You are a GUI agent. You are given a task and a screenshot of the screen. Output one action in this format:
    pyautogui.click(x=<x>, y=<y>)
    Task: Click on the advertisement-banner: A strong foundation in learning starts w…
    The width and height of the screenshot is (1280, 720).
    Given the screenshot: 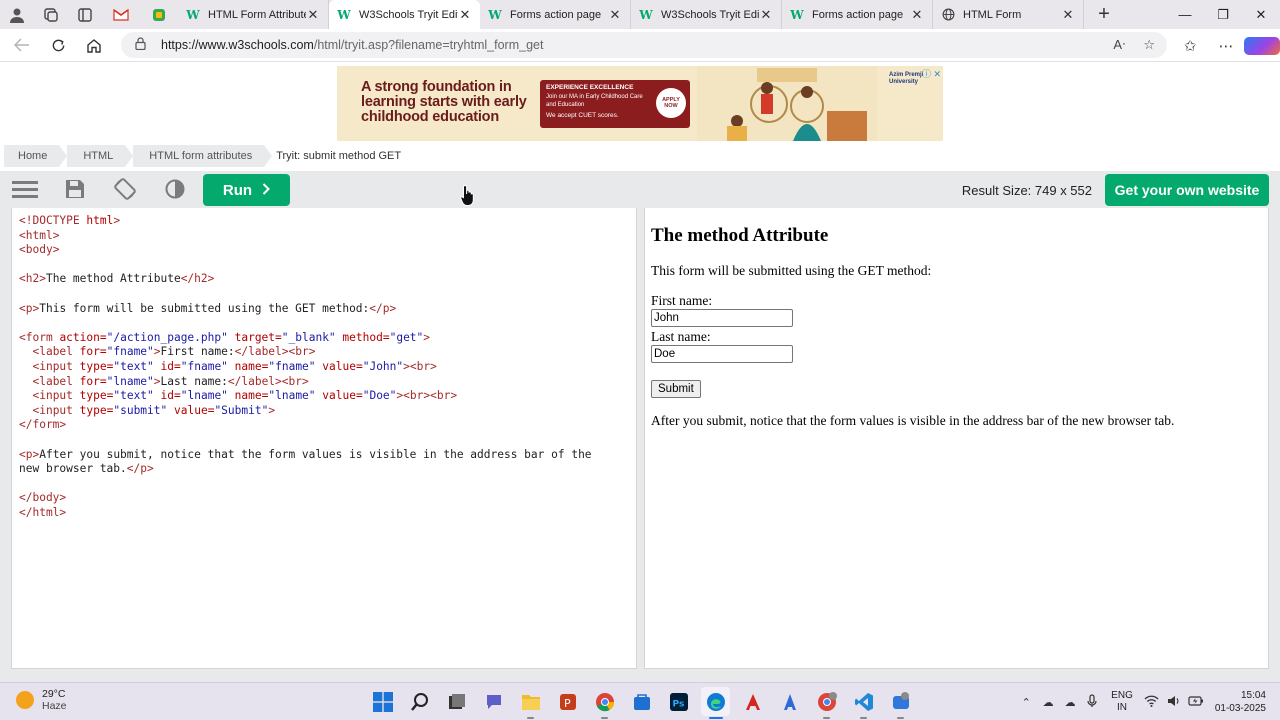 What is the action you would take?
    pyautogui.click(x=640, y=103)
    